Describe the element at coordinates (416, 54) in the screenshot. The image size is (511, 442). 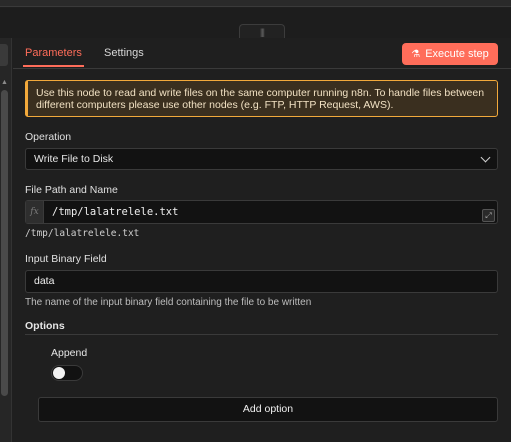
I see `flask-icon: ⚗` at that location.